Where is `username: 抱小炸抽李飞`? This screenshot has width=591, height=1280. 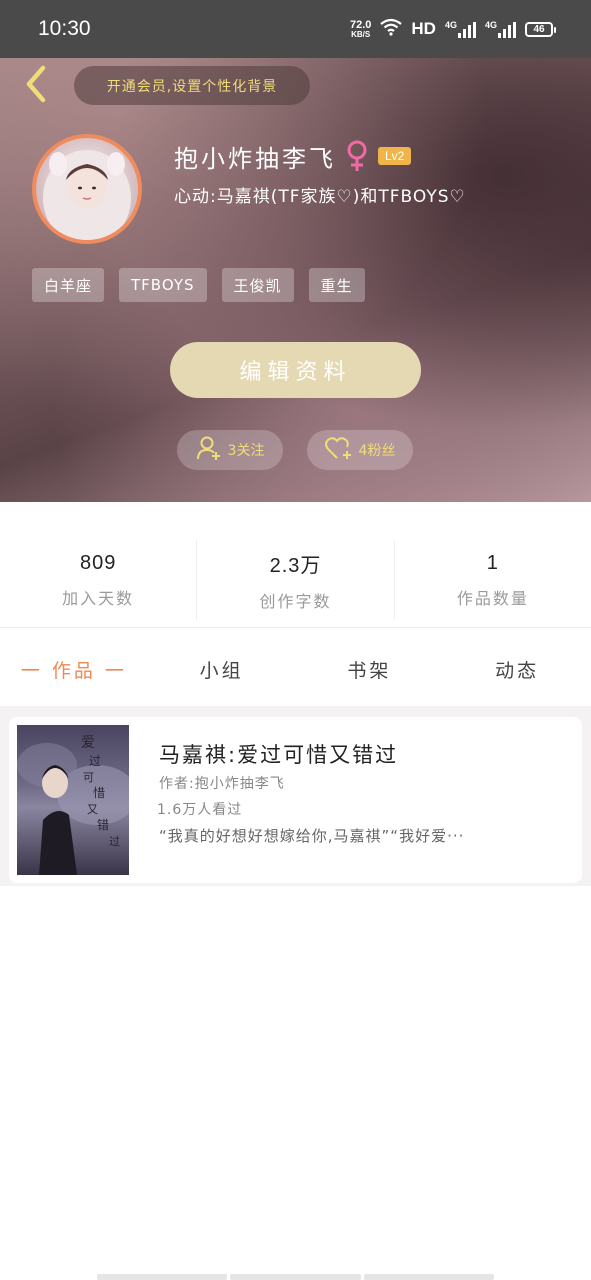 username: 抱小炸抽李飞 is located at coordinates (255, 158).